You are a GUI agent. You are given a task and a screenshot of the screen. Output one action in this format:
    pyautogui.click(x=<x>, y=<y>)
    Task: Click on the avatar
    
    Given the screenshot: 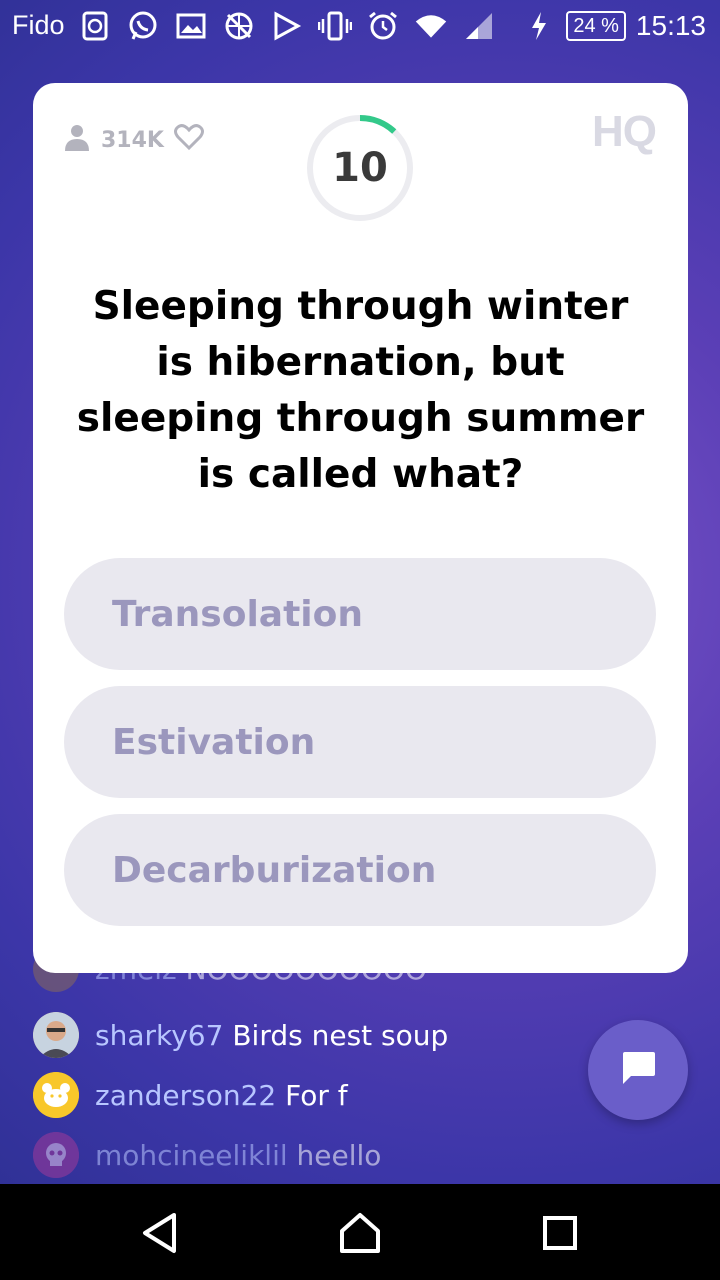 What is the action you would take?
    pyautogui.click(x=56, y=1035)
    